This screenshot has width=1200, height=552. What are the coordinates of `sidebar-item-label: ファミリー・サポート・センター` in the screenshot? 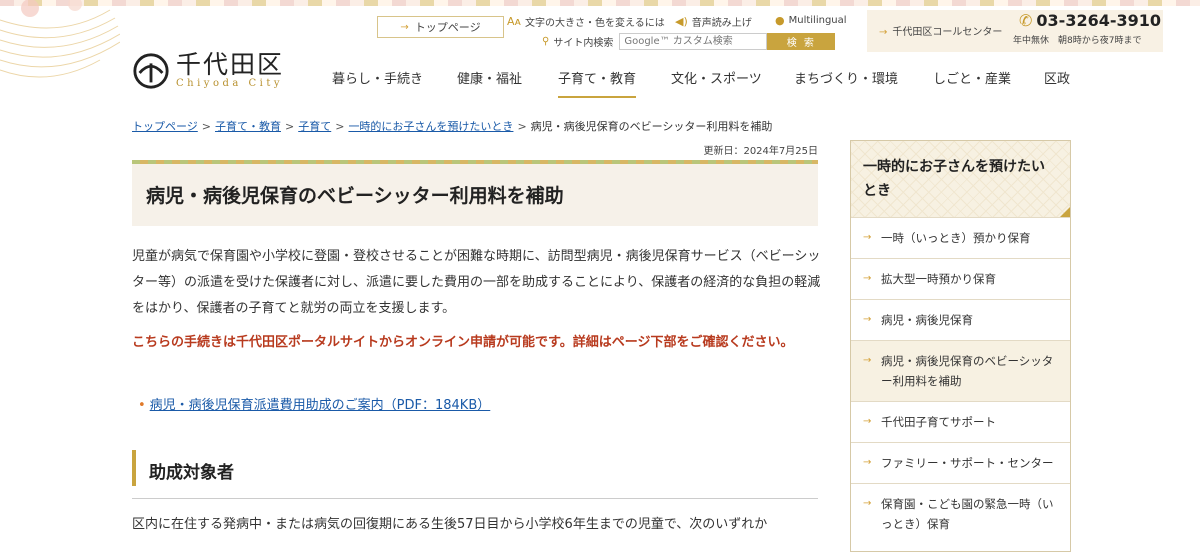 It's located at (967, 463).